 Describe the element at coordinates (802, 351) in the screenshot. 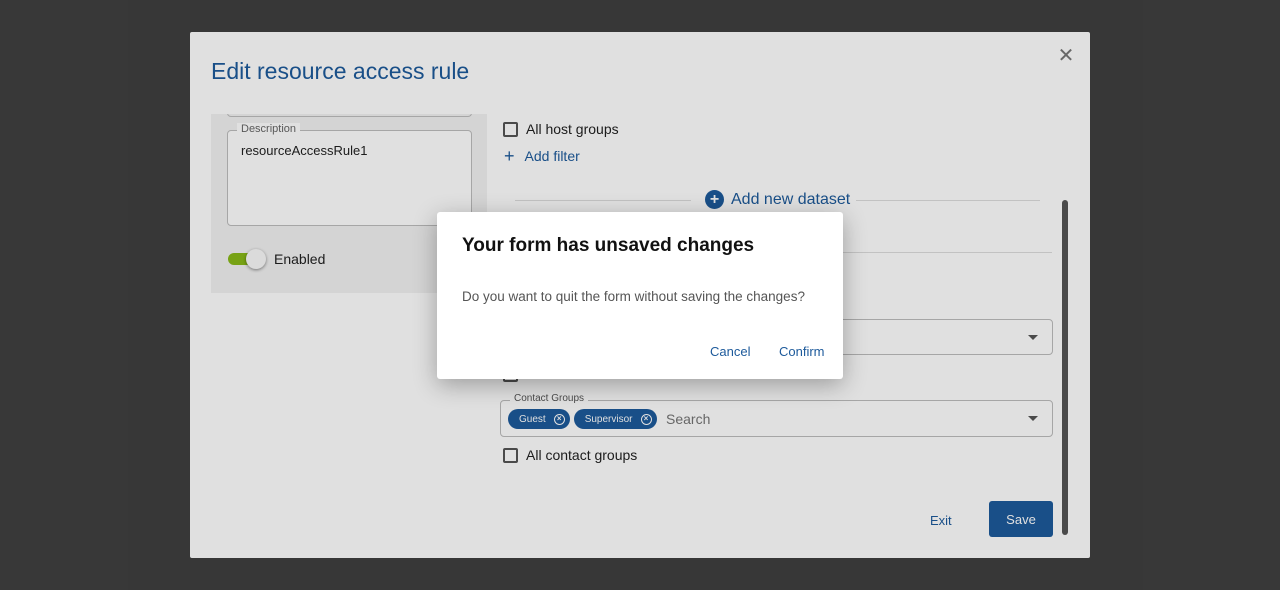

I see `confirm-button: Confirm` at that location.